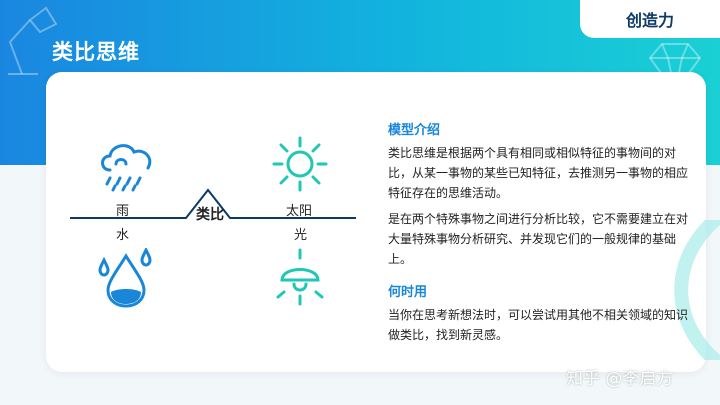  Describe the element at coordinates (300, 277) in the screenshot. I see `lamp-light-icon` at that location.